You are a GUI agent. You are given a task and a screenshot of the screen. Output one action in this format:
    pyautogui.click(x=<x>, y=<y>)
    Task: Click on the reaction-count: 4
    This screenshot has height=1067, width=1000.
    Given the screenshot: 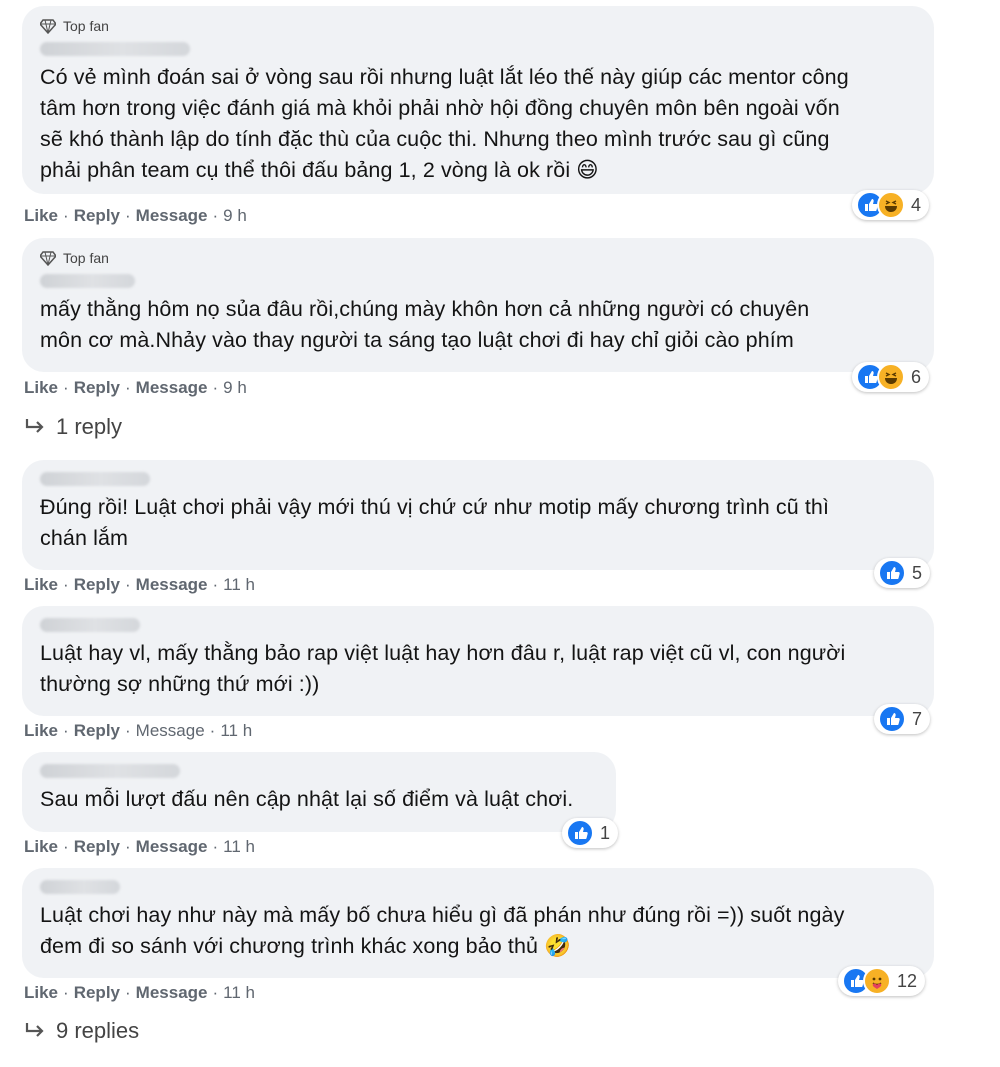 What is the action you would take?
    pyautogui.click(x=916, y=204)
    